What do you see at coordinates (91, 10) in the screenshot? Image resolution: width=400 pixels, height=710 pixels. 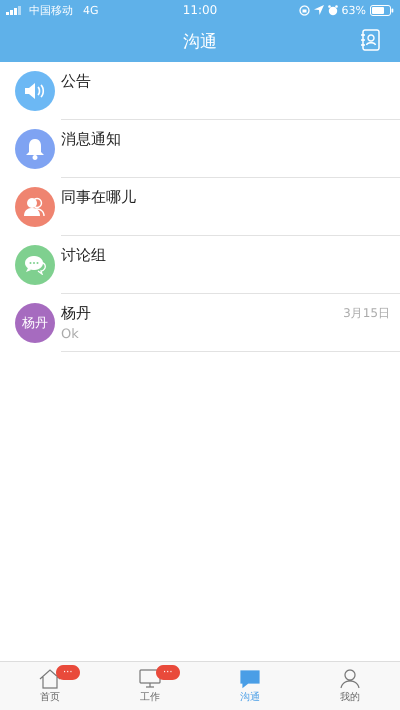 I see `network-type: 4G` at bounding box center [91, 10].